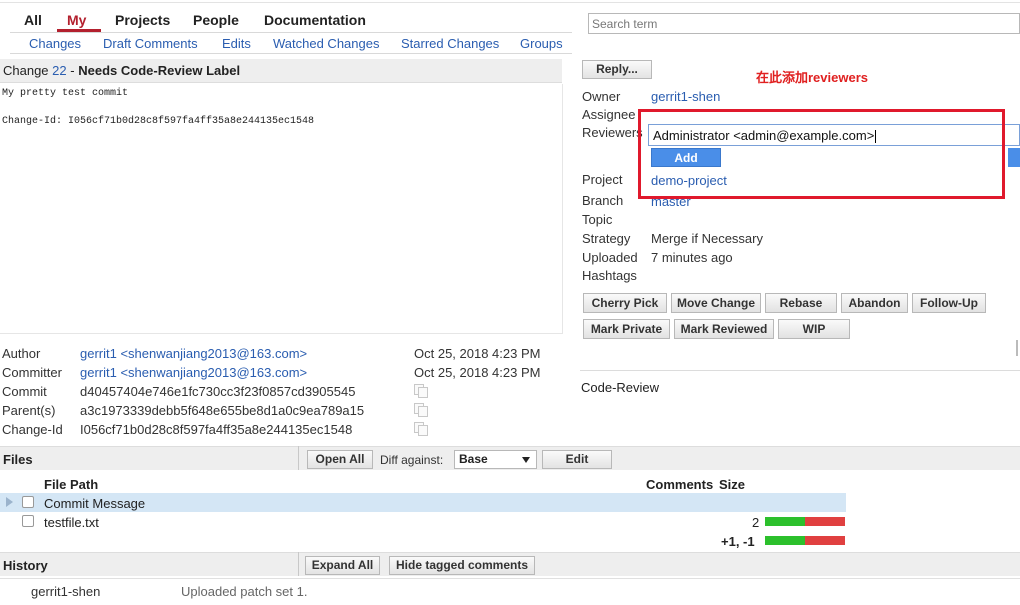  Describe the element at coordinates (874, 303) in the screenshot. I see `abandon-button: Abandon` at that location.